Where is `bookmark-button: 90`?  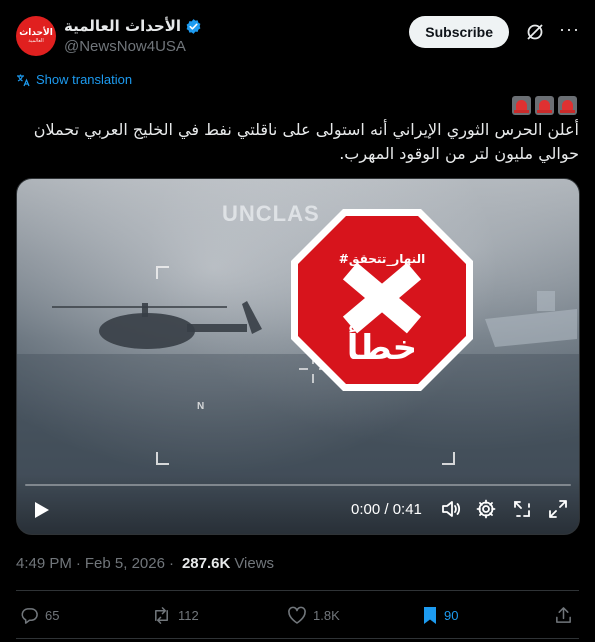
bookmark-button: 90 is located at coordinates (440, 615).